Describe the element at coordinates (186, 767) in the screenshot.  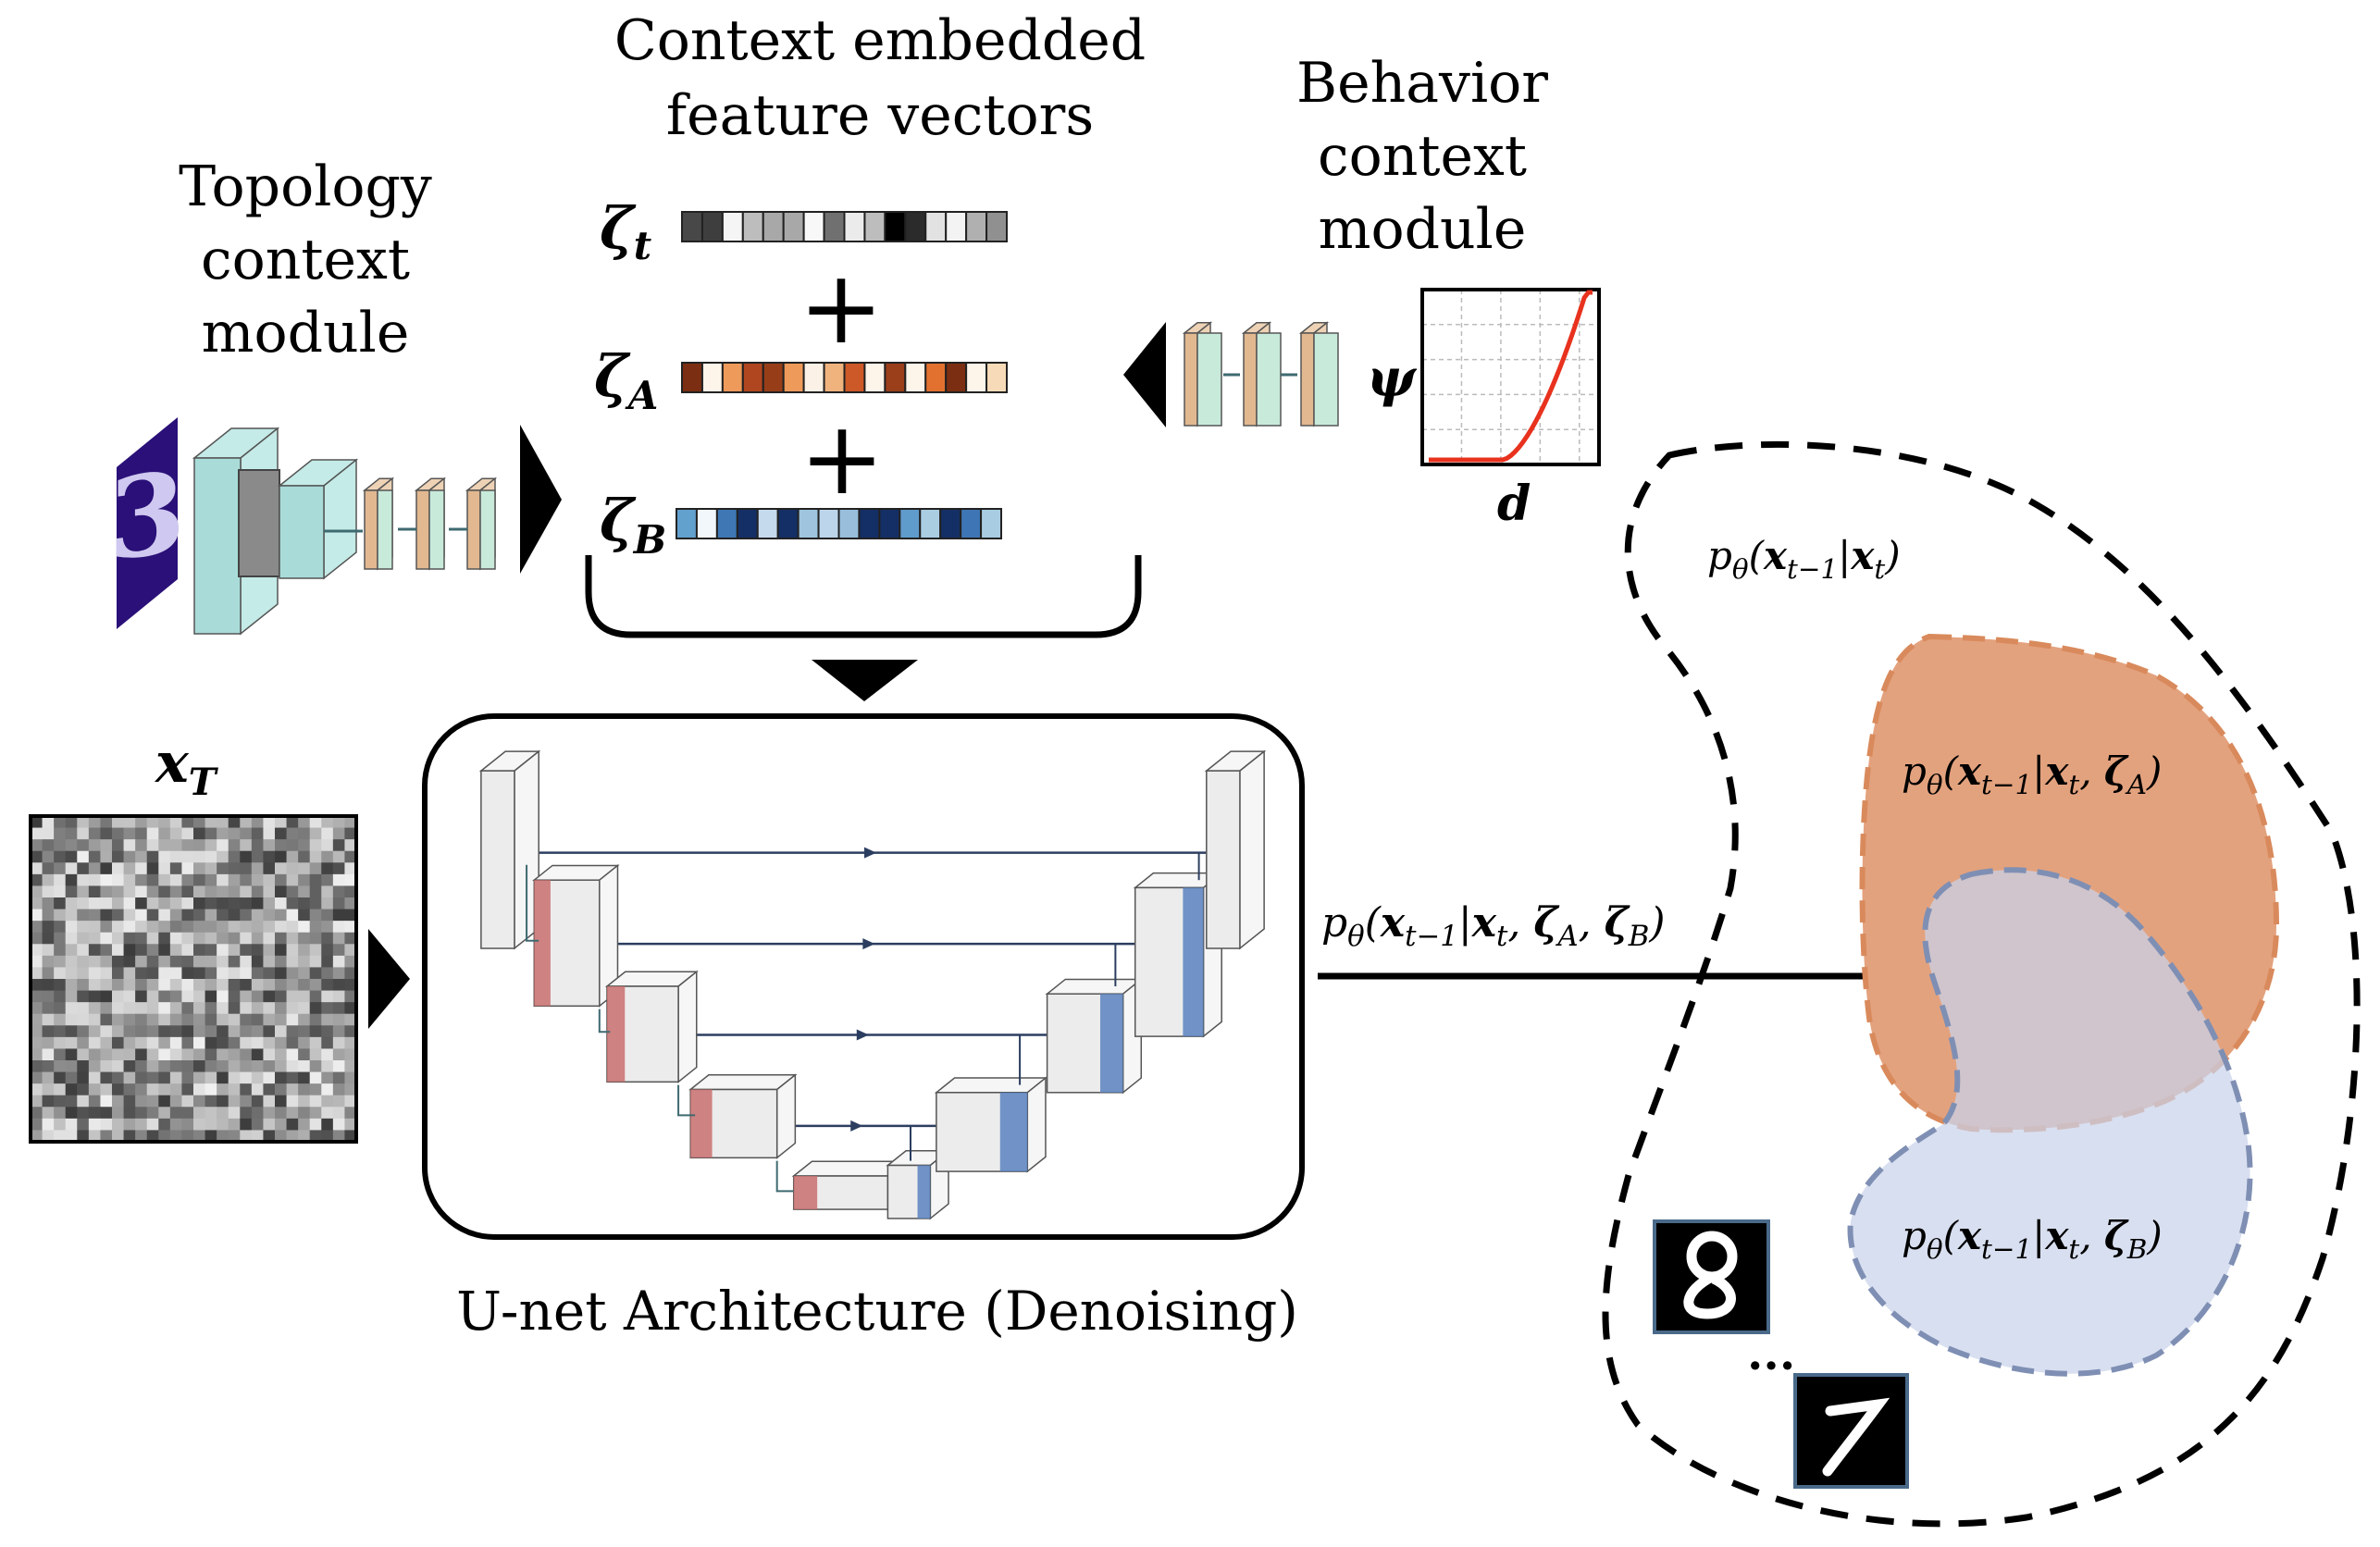
I see `xT-label: xT` at that location.